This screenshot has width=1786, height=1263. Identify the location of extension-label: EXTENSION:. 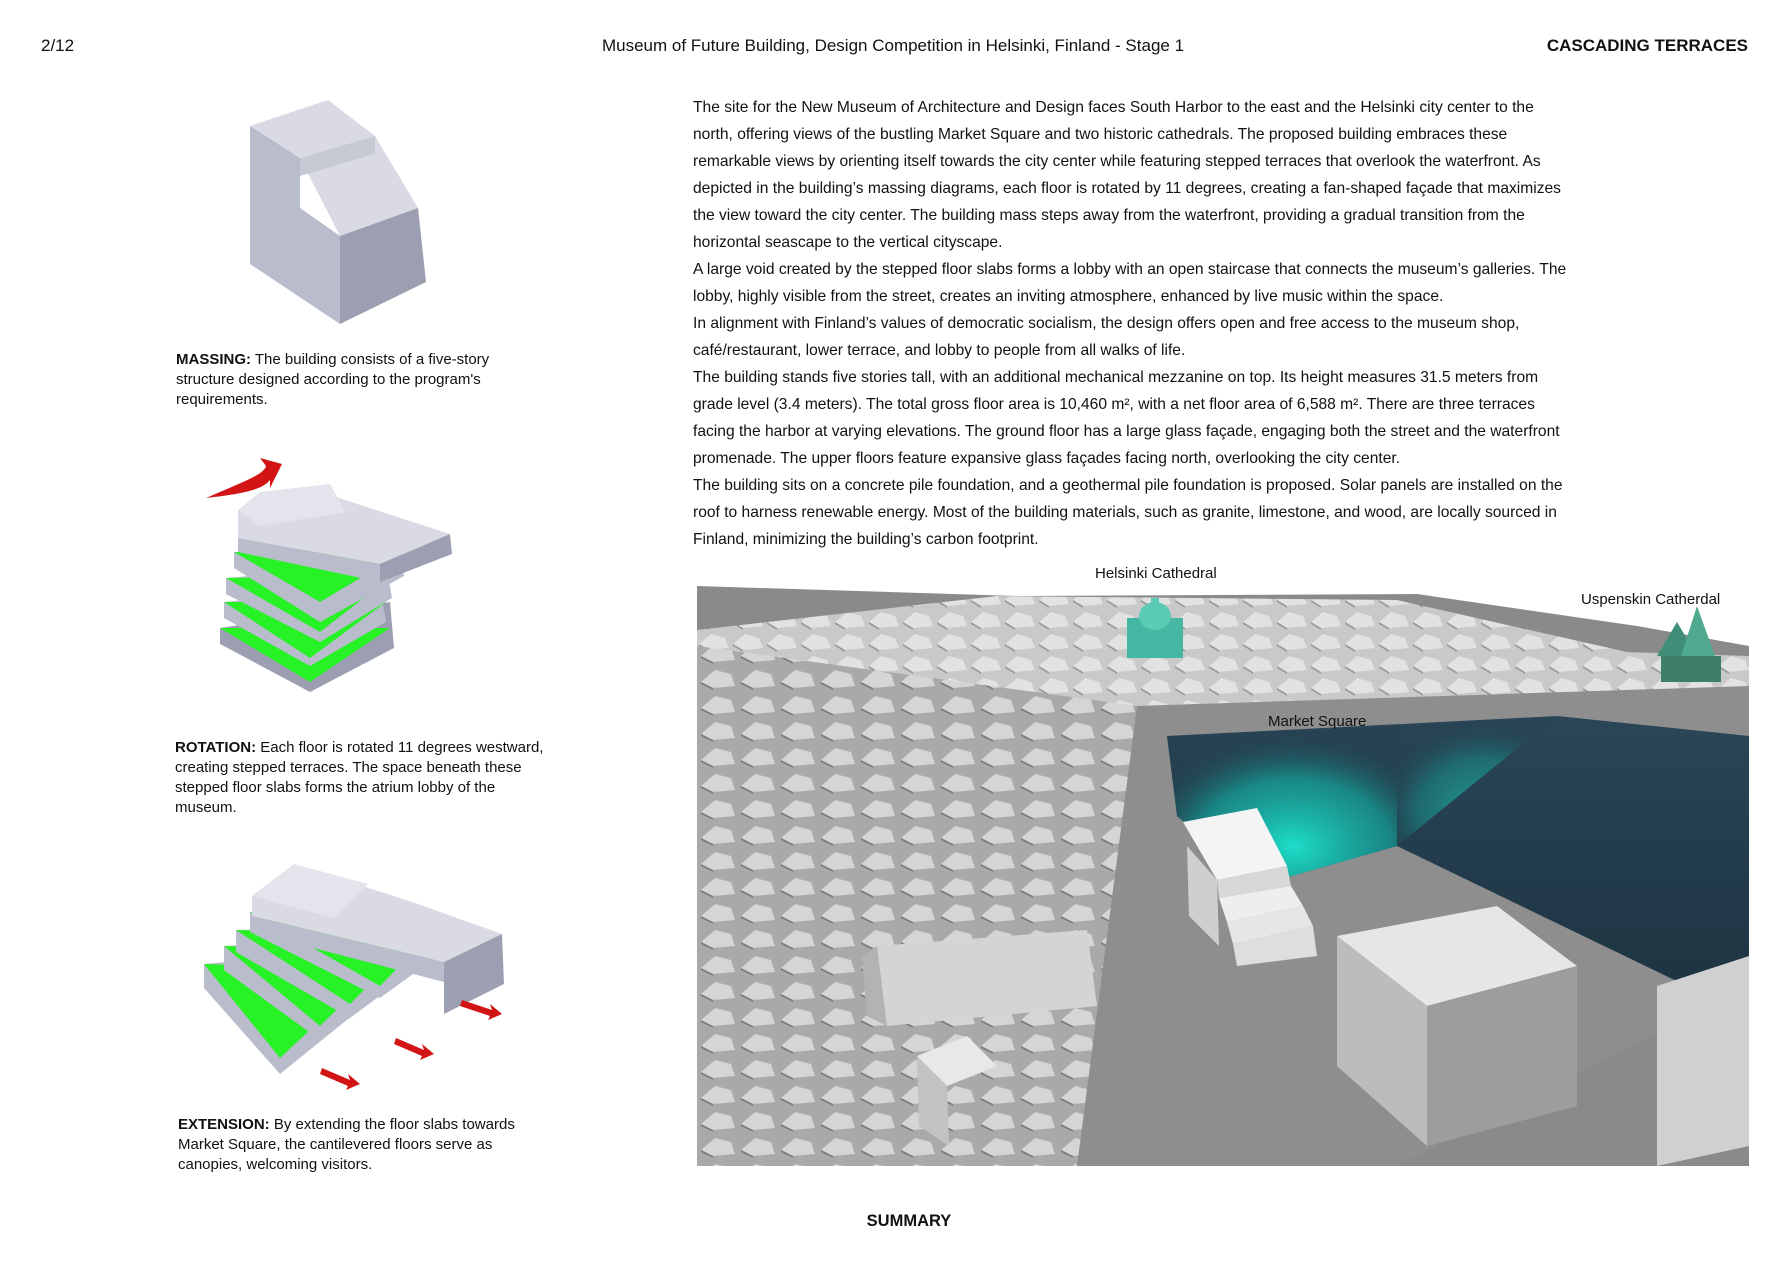
(224, 1124).